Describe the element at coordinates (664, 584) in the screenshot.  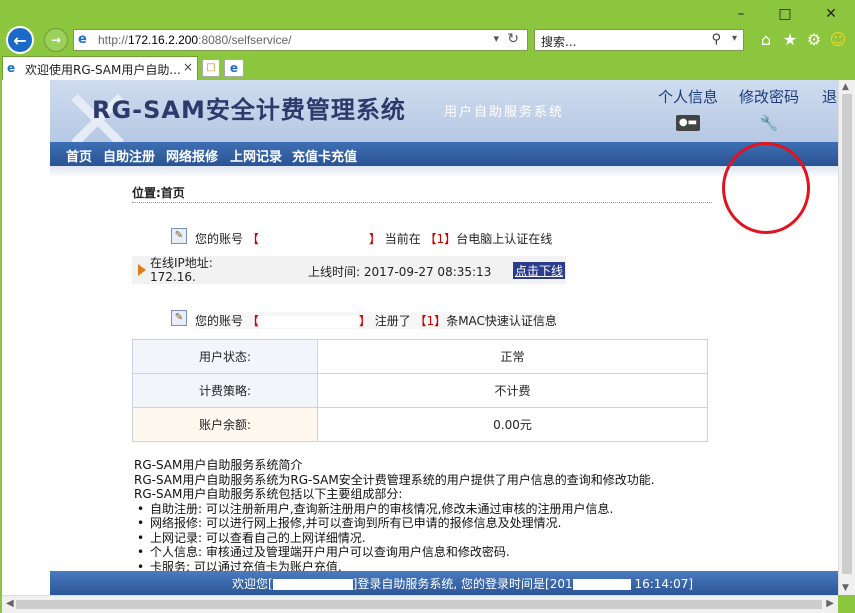
I see `footer-time-suffix: 16:14:07]` at that location.